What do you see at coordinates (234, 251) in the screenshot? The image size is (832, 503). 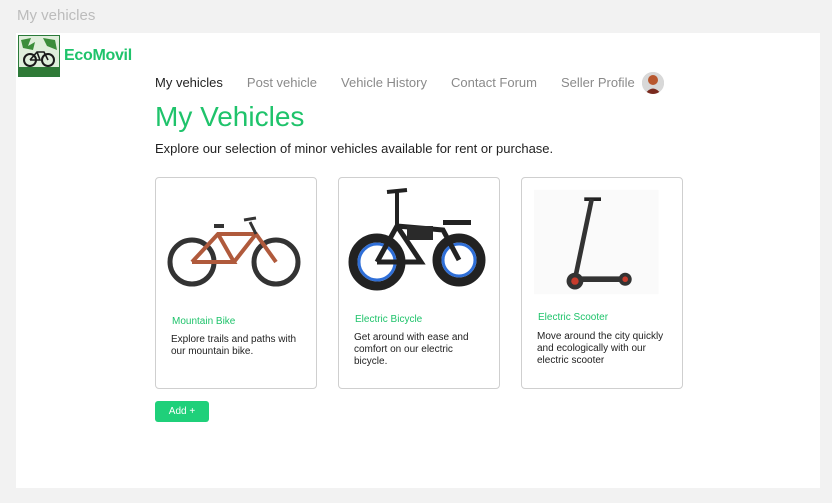 I see `mountain-bike-image` at bounding box center [234, 251].